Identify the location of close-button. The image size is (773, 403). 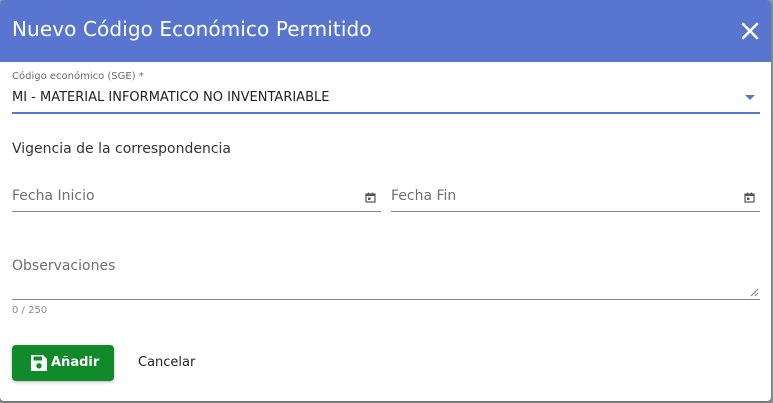
(750, 31).